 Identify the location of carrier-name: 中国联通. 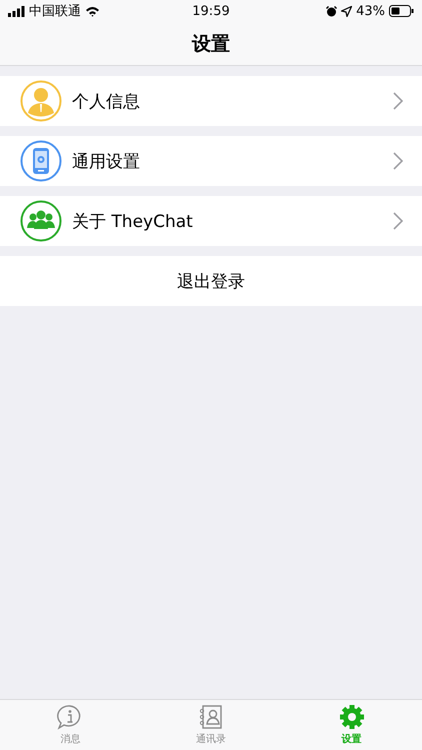
(55, 11).